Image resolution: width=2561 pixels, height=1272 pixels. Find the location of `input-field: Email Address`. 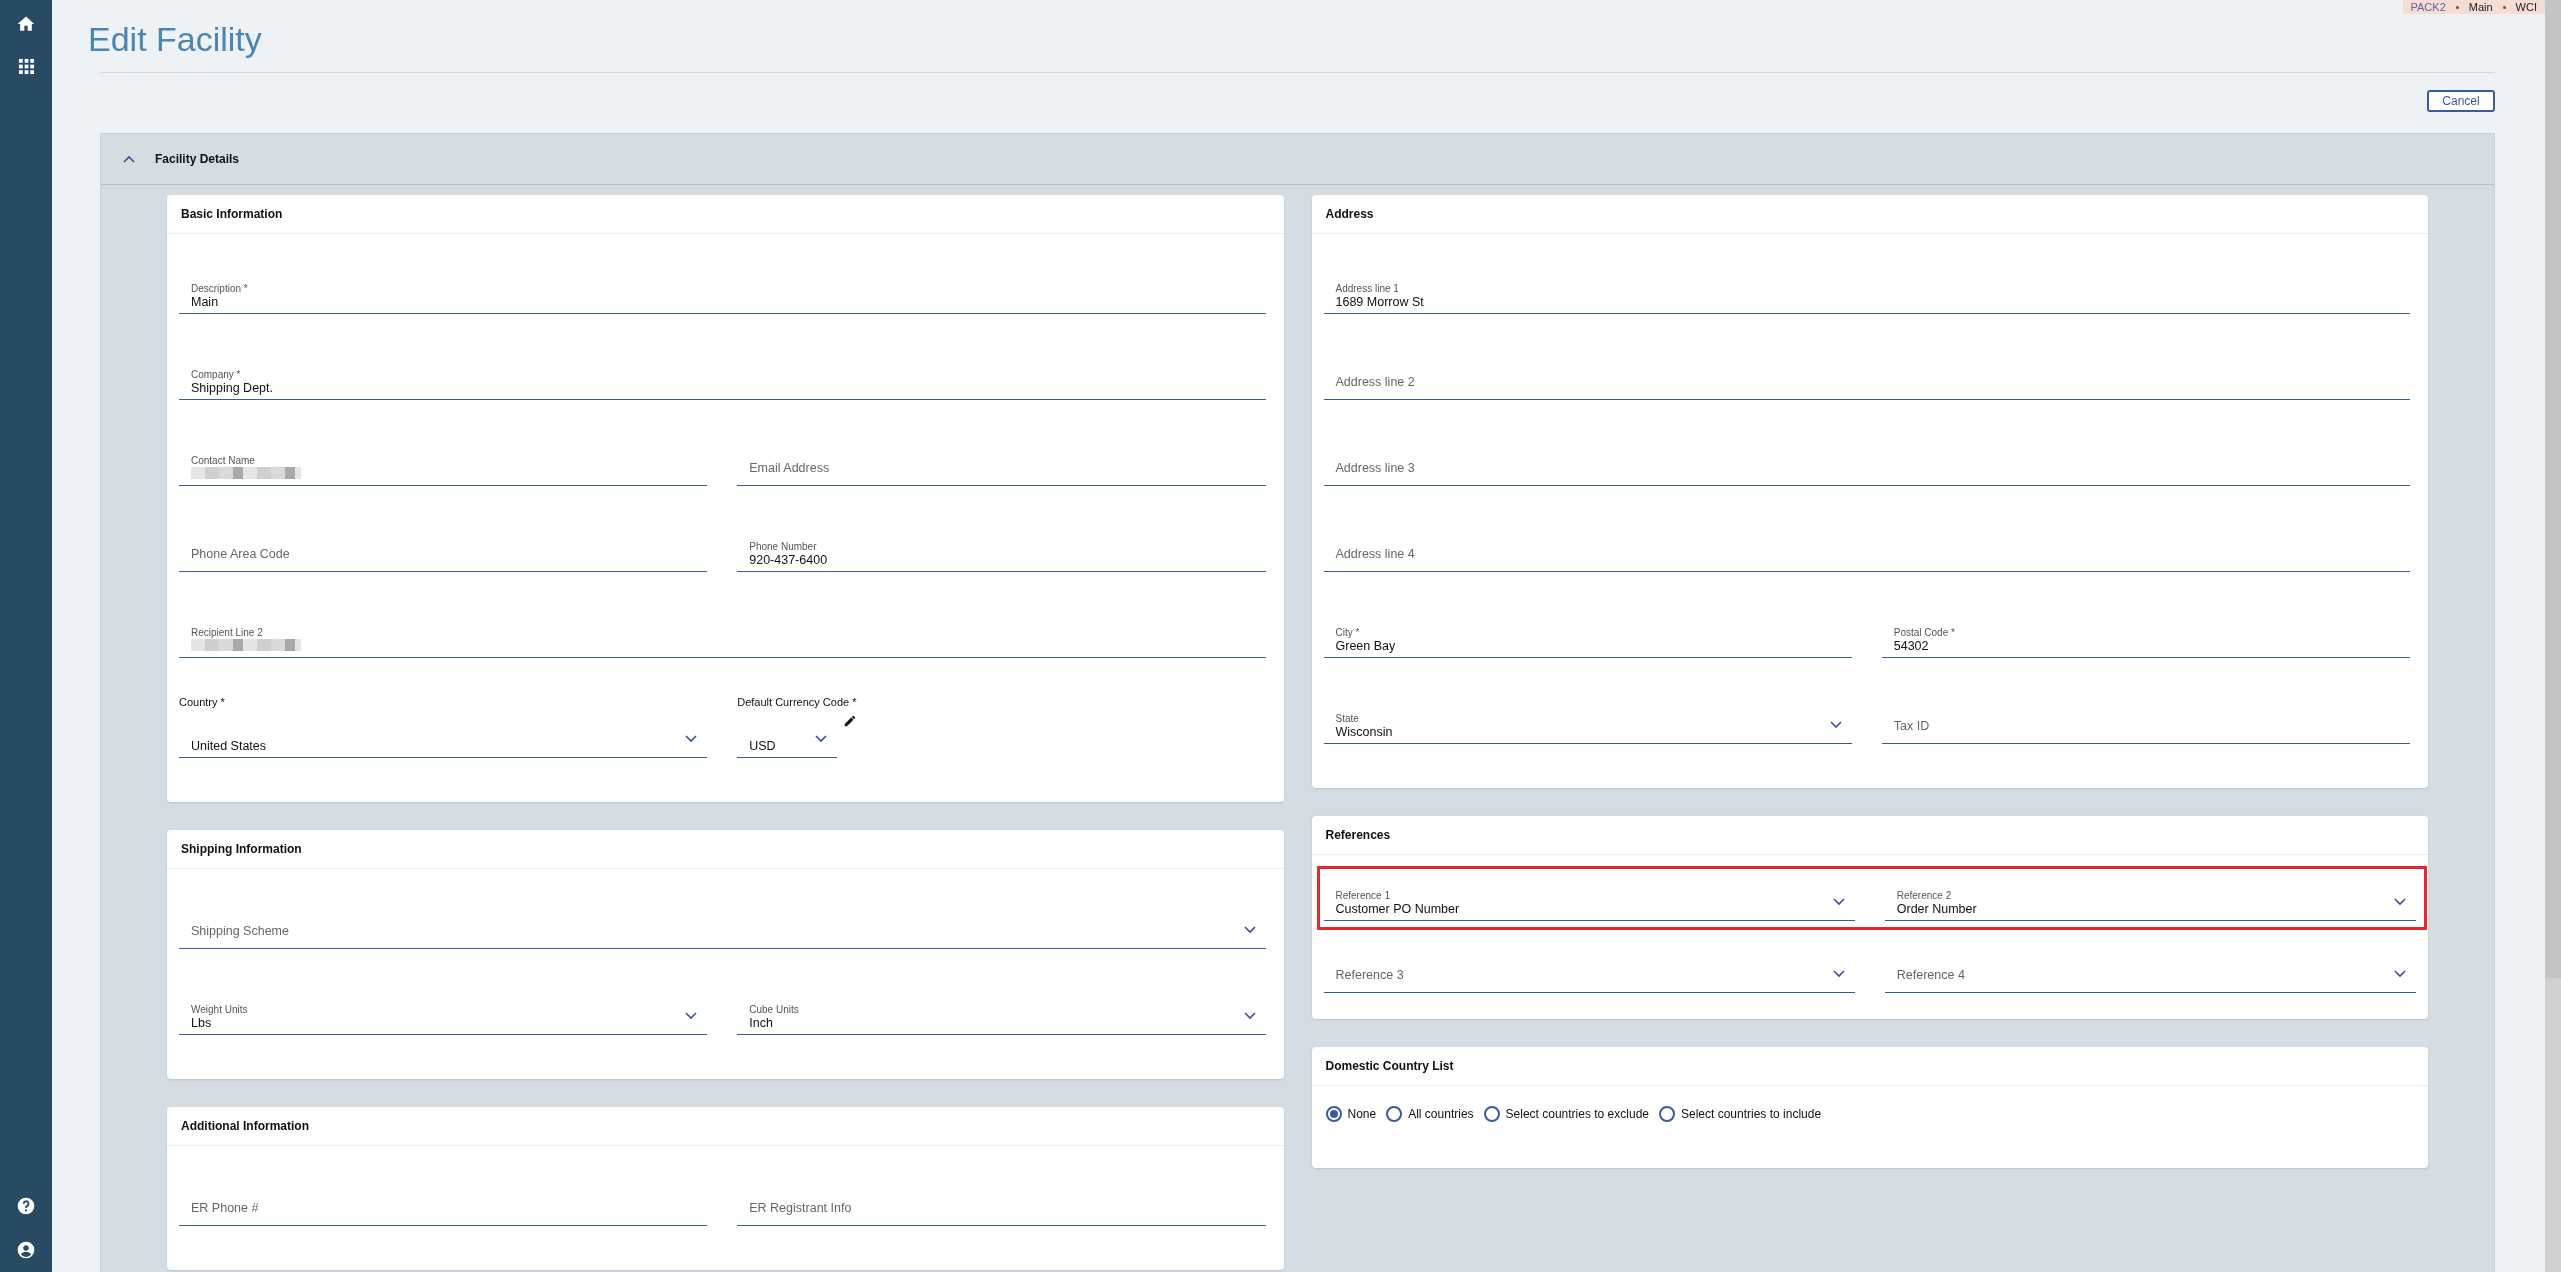

input-field: Email Address is located at coordinates (1001, 462).